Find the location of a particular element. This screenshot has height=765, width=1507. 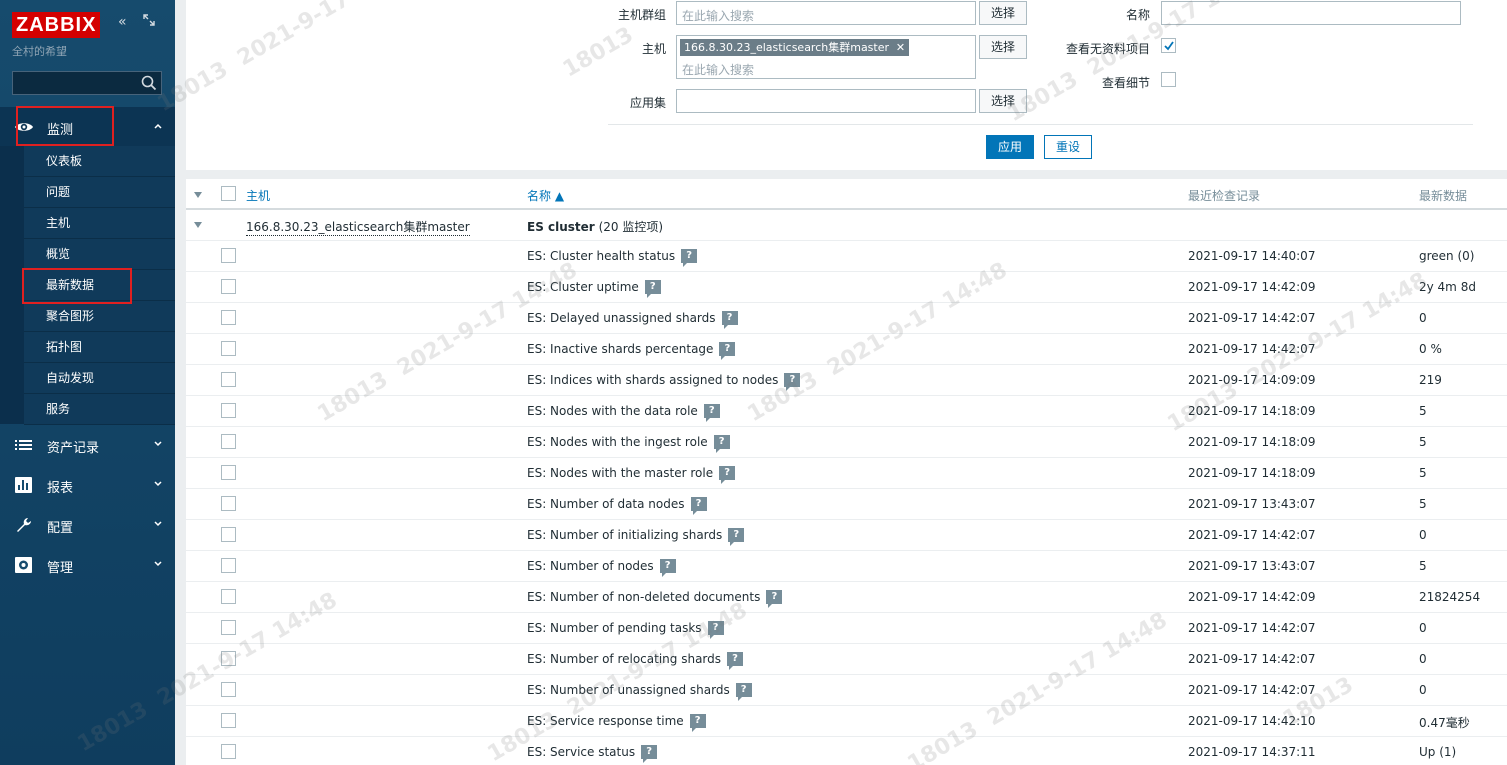

submenu-screens: 聚合图形 is located at coordinates (99, 316).